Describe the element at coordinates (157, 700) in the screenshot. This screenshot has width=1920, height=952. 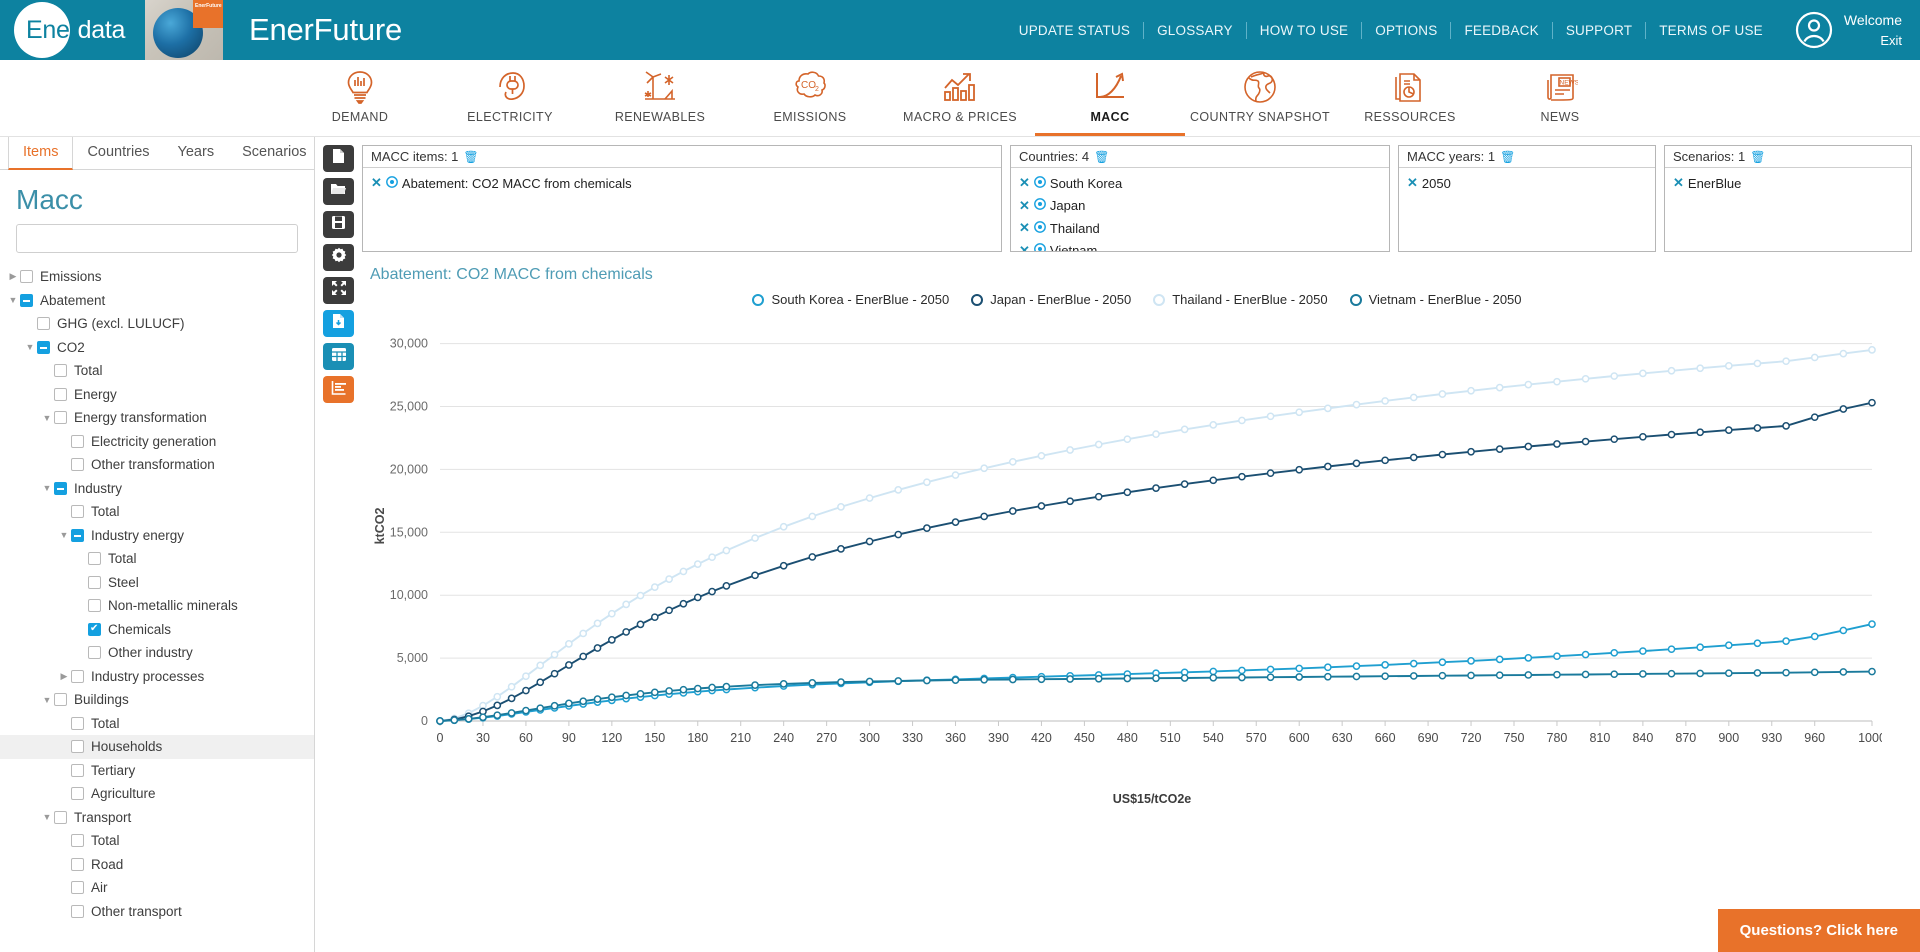
I see `tree-item-buildings: ▼ Buildings` at that location.